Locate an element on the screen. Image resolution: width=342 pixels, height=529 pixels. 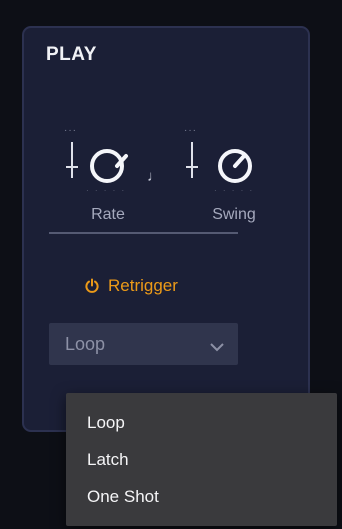
menu-item-latch: Latch is located at coordinates (201, 459).